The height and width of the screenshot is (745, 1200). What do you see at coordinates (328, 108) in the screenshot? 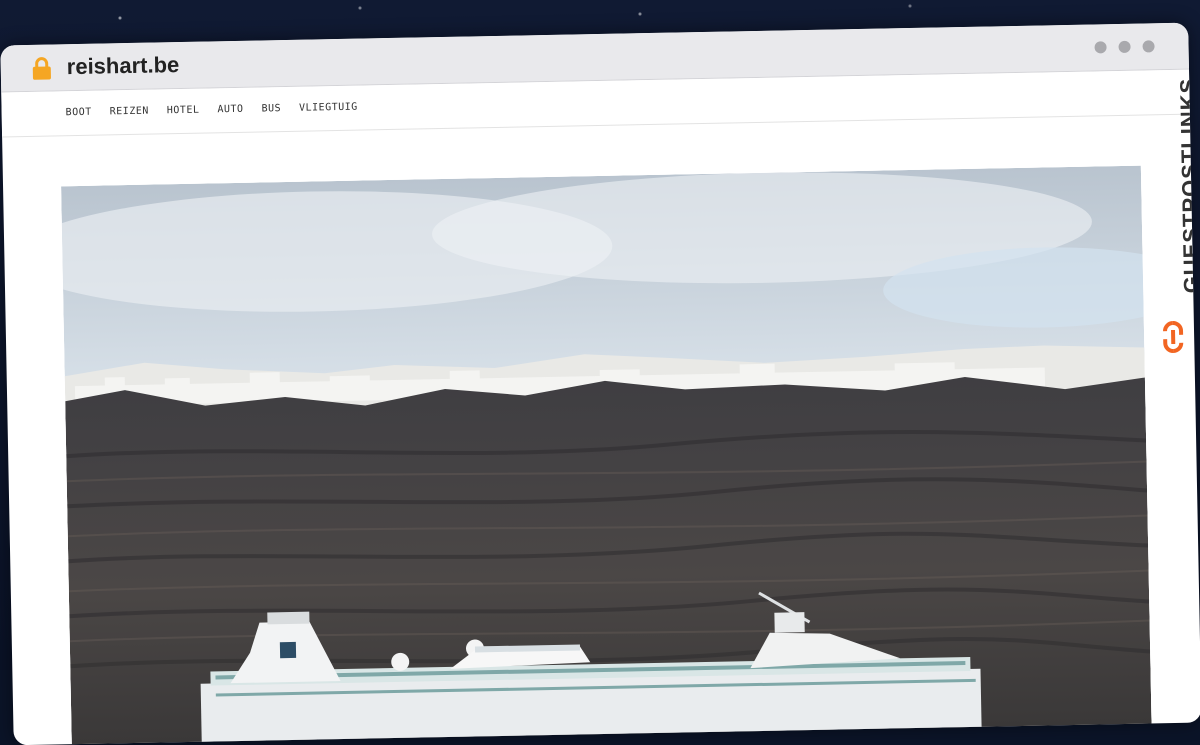
I see `nav-item-vliegtuig: VLIEGTUIG` at bounding box center [328, 108].